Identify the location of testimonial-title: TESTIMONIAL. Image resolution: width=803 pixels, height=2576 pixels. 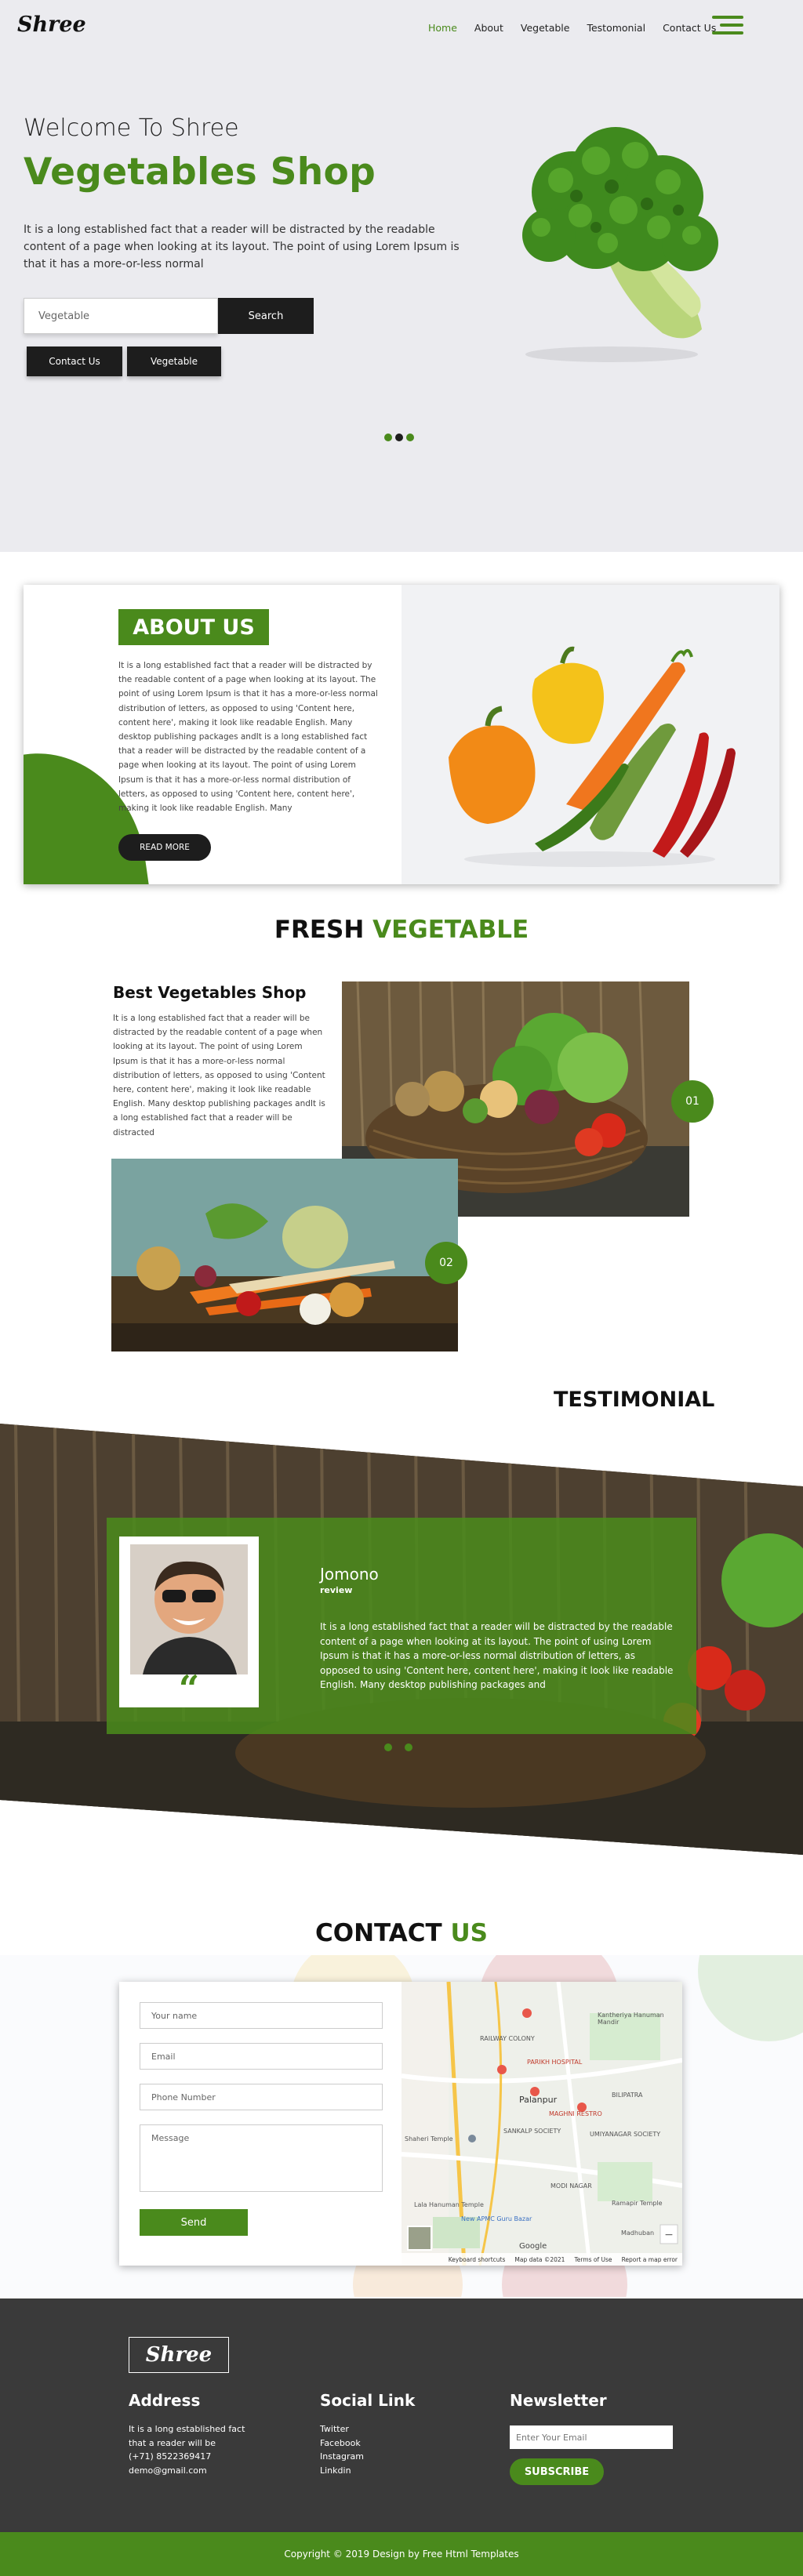
(634, 1400).